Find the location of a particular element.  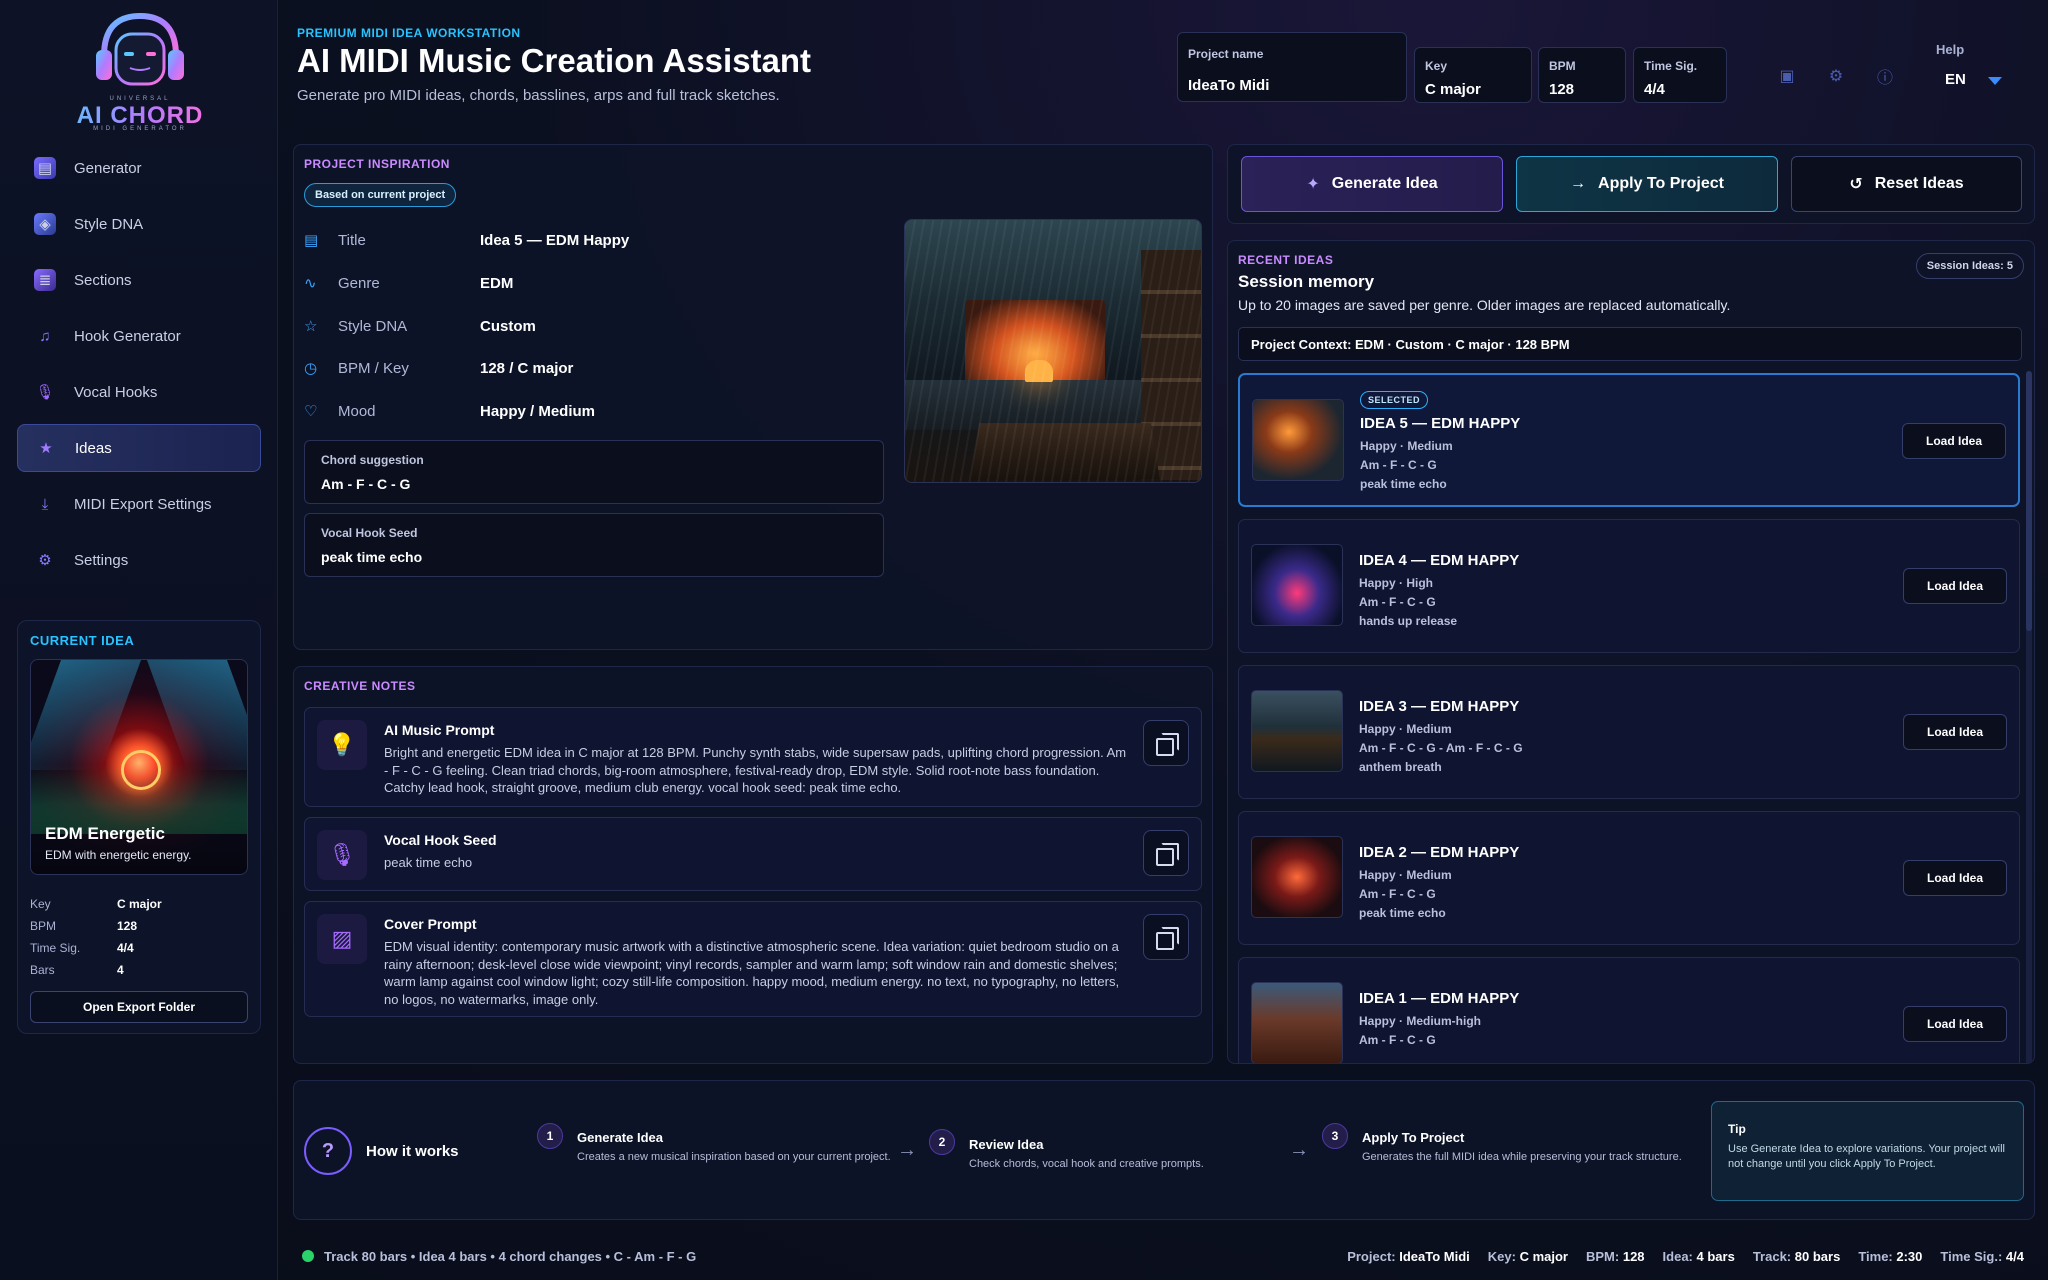

language-select: EN is located at coordinates (1955, 79).